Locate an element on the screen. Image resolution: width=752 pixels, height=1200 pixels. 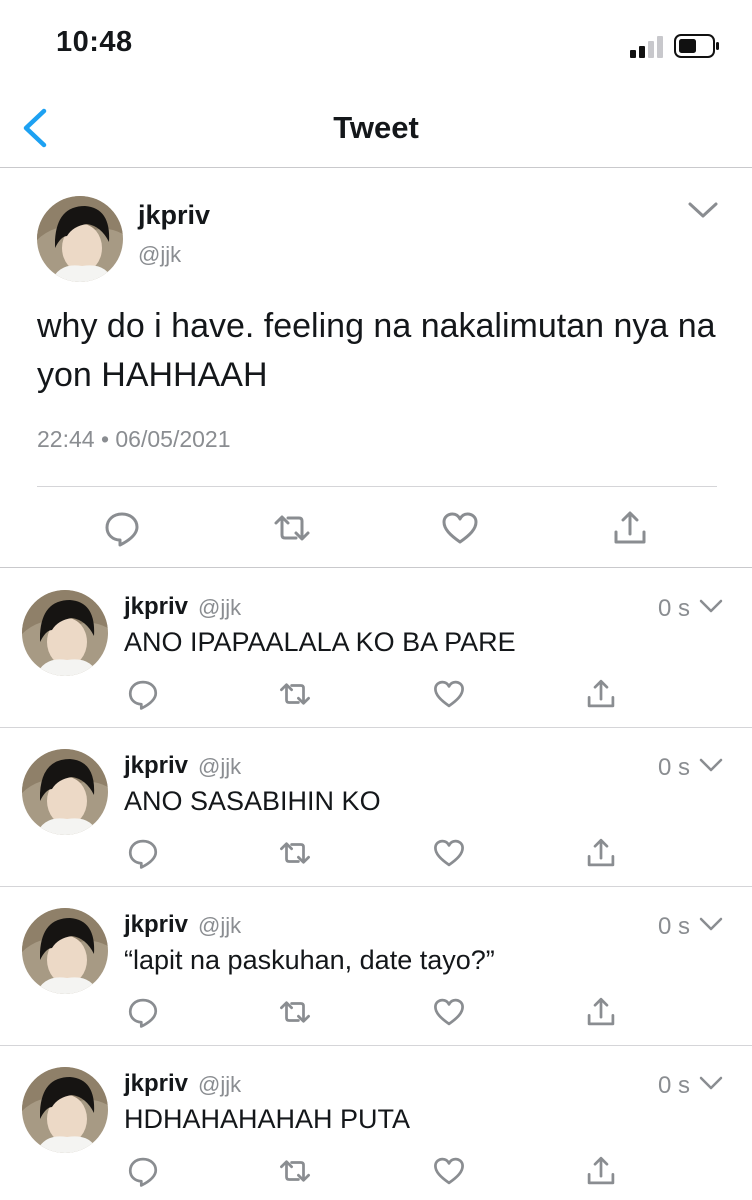
divider is located at coordinates (377, 486).